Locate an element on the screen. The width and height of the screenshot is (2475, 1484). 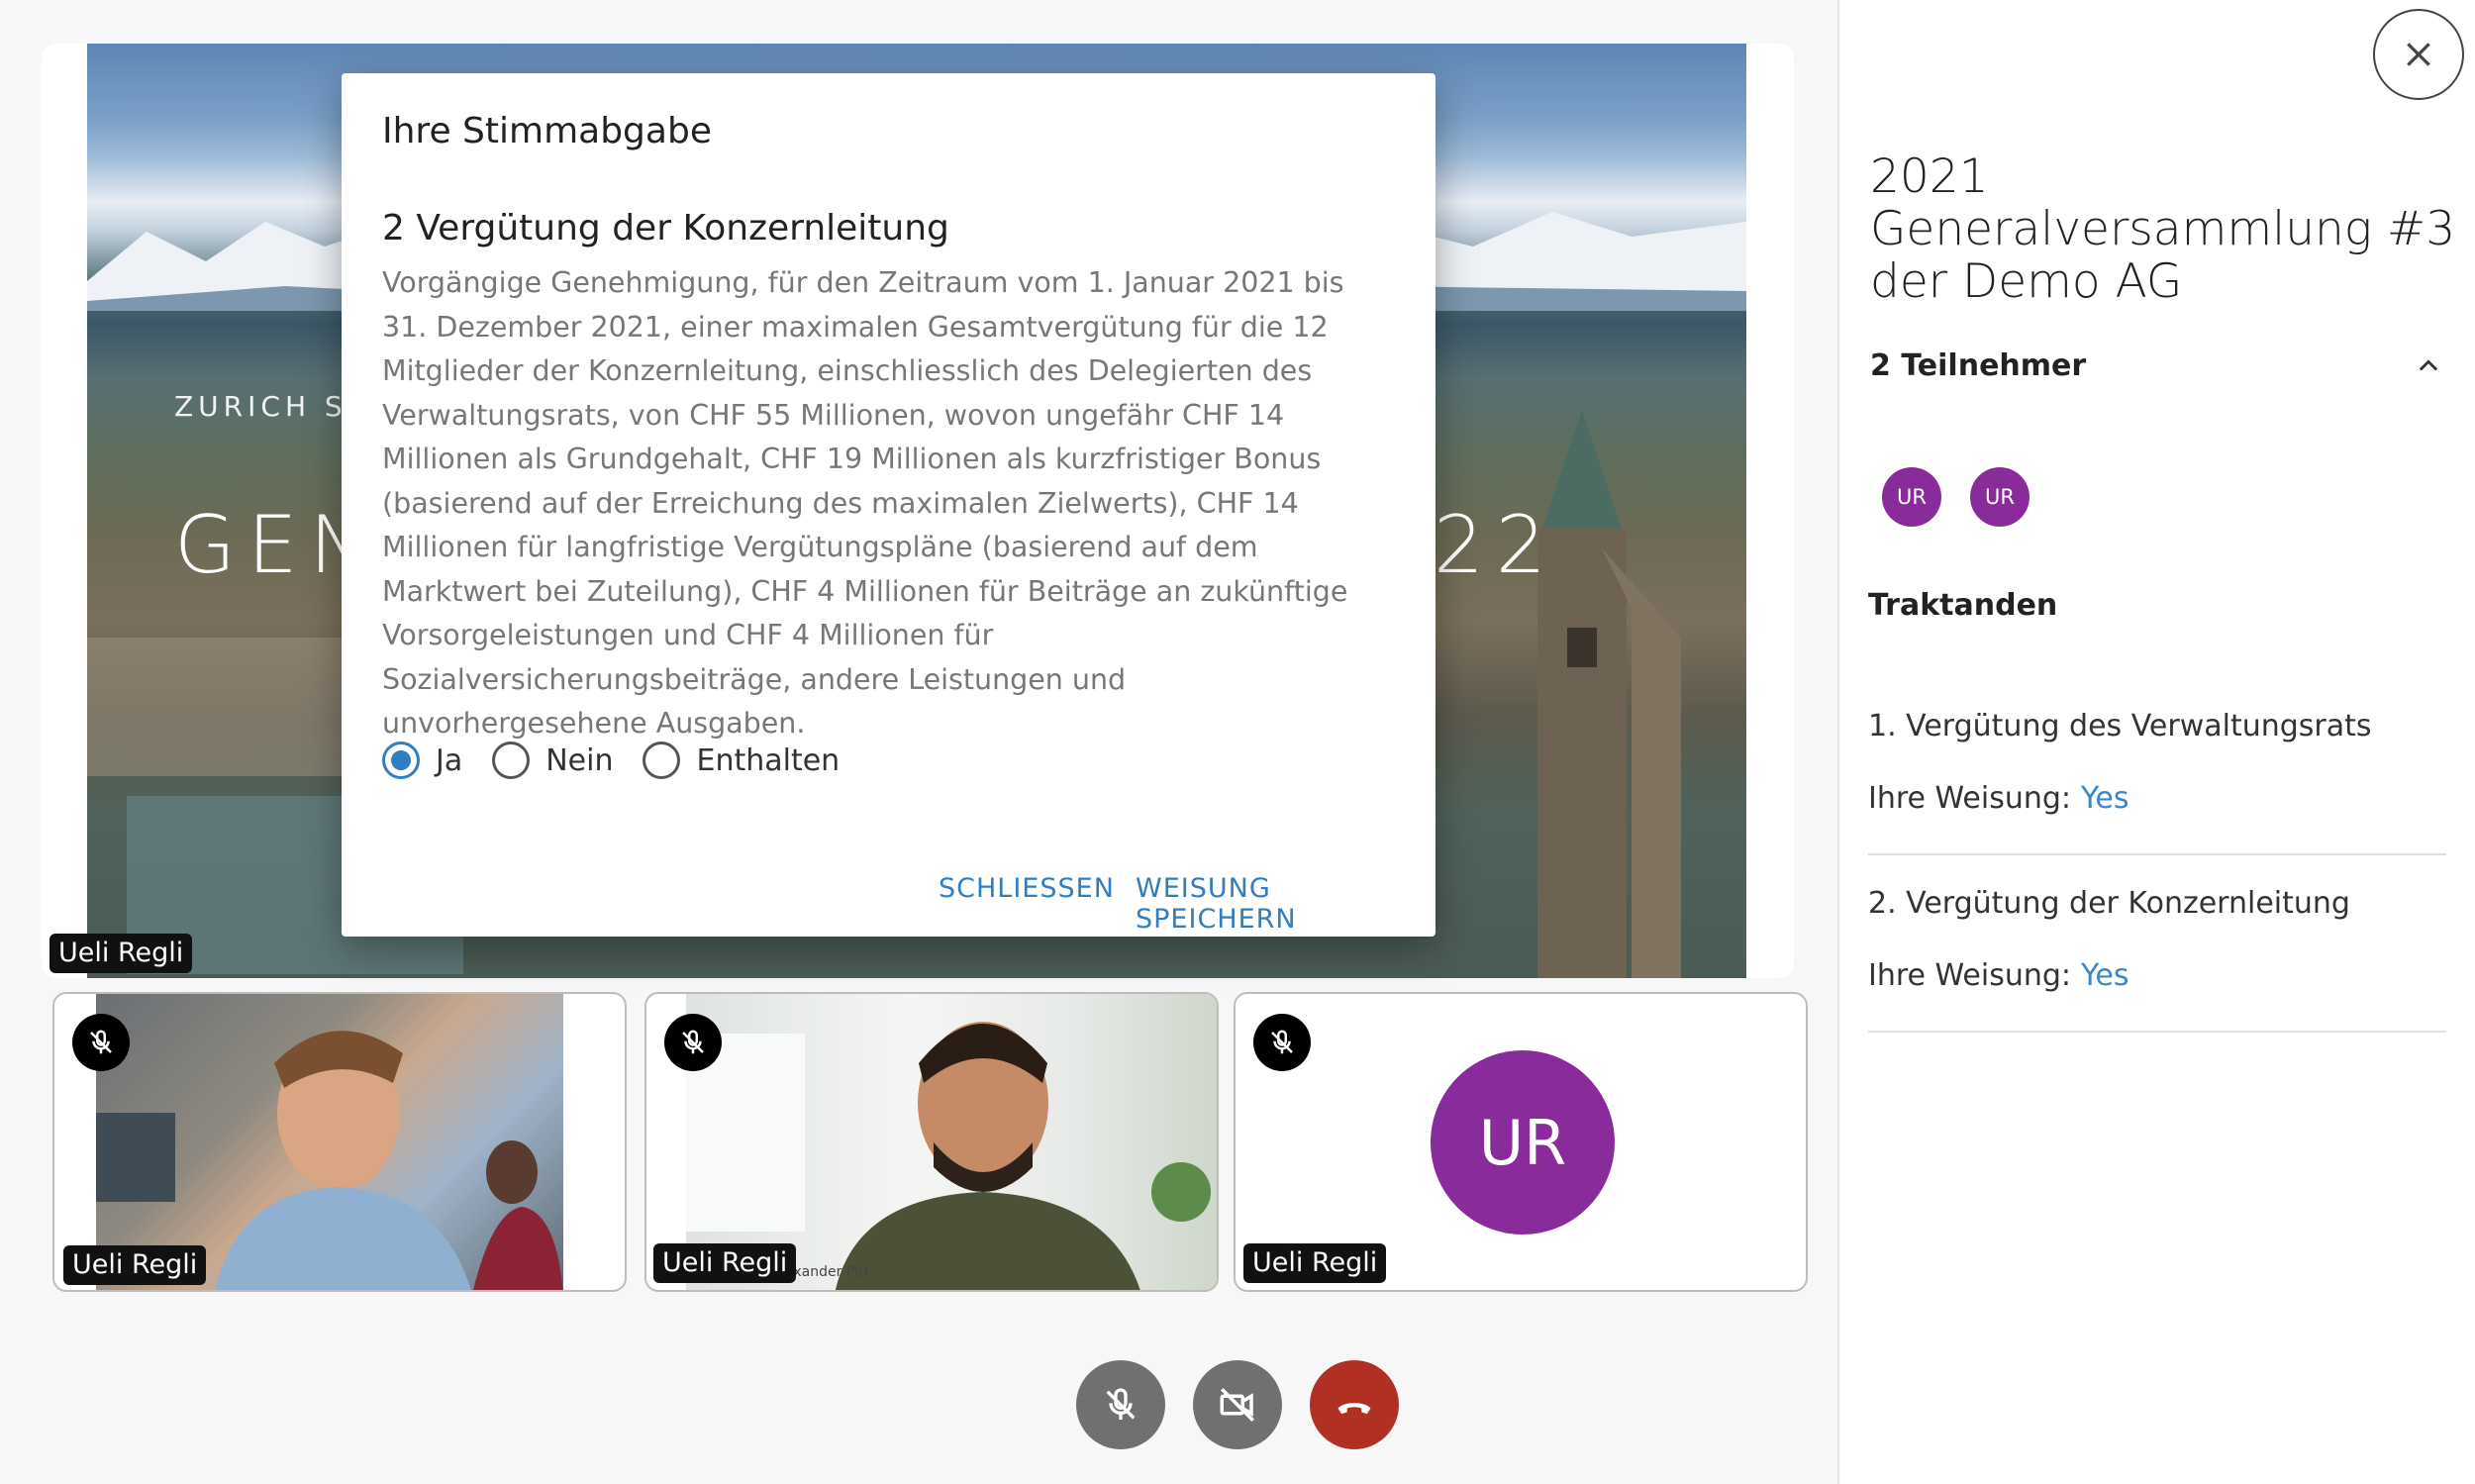
vote-option-label: Nein is located at coordinates (579, 760).